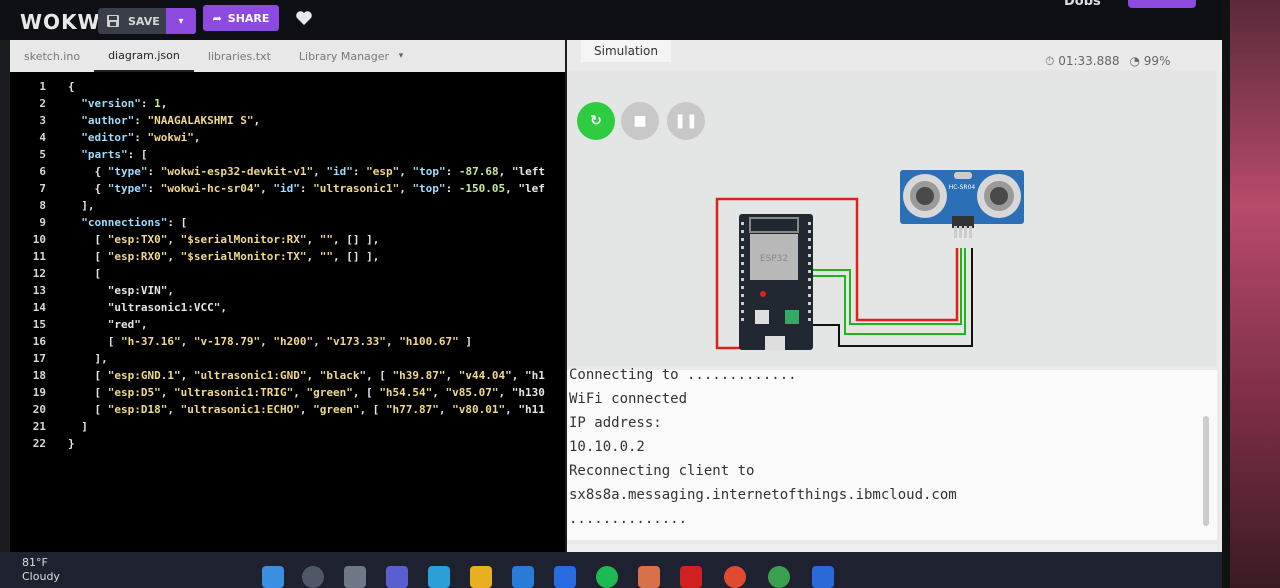 Image resolution: width=1280 pixels, height=588 pixels. I want to click on sim-status: ⏱ 01:33.888 ◔ 99%, so click(1107, 61).